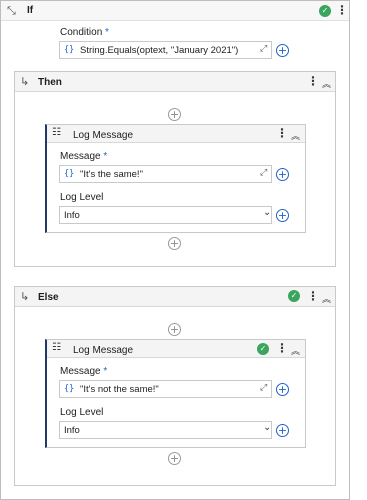 Image resolution: width=367 pixels, height=500 pixels. Describe the element at coordinates (325, 11) in the screenshot. I see `if-valid-check-icon: ✓` at that location.